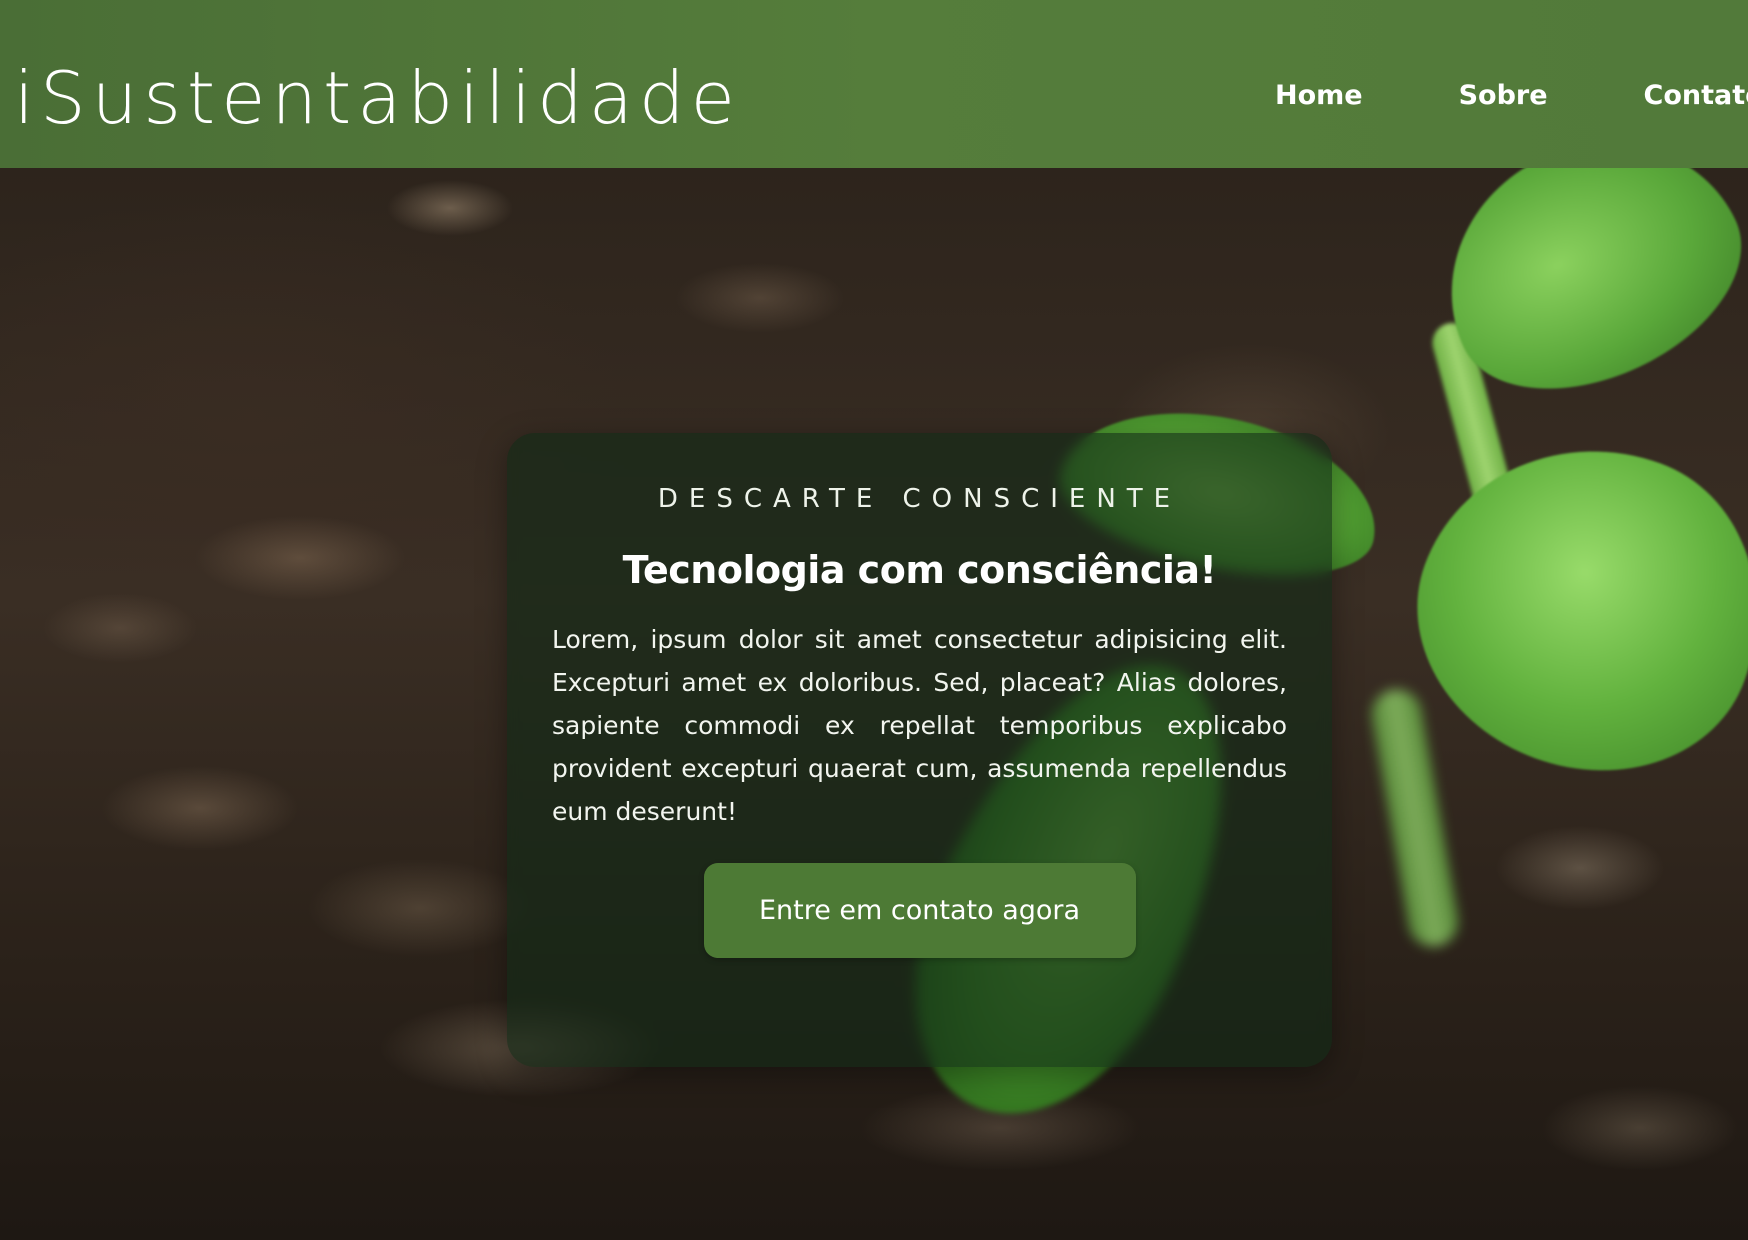  I want to click on nav-link-home: Home, so click(1319, 95).